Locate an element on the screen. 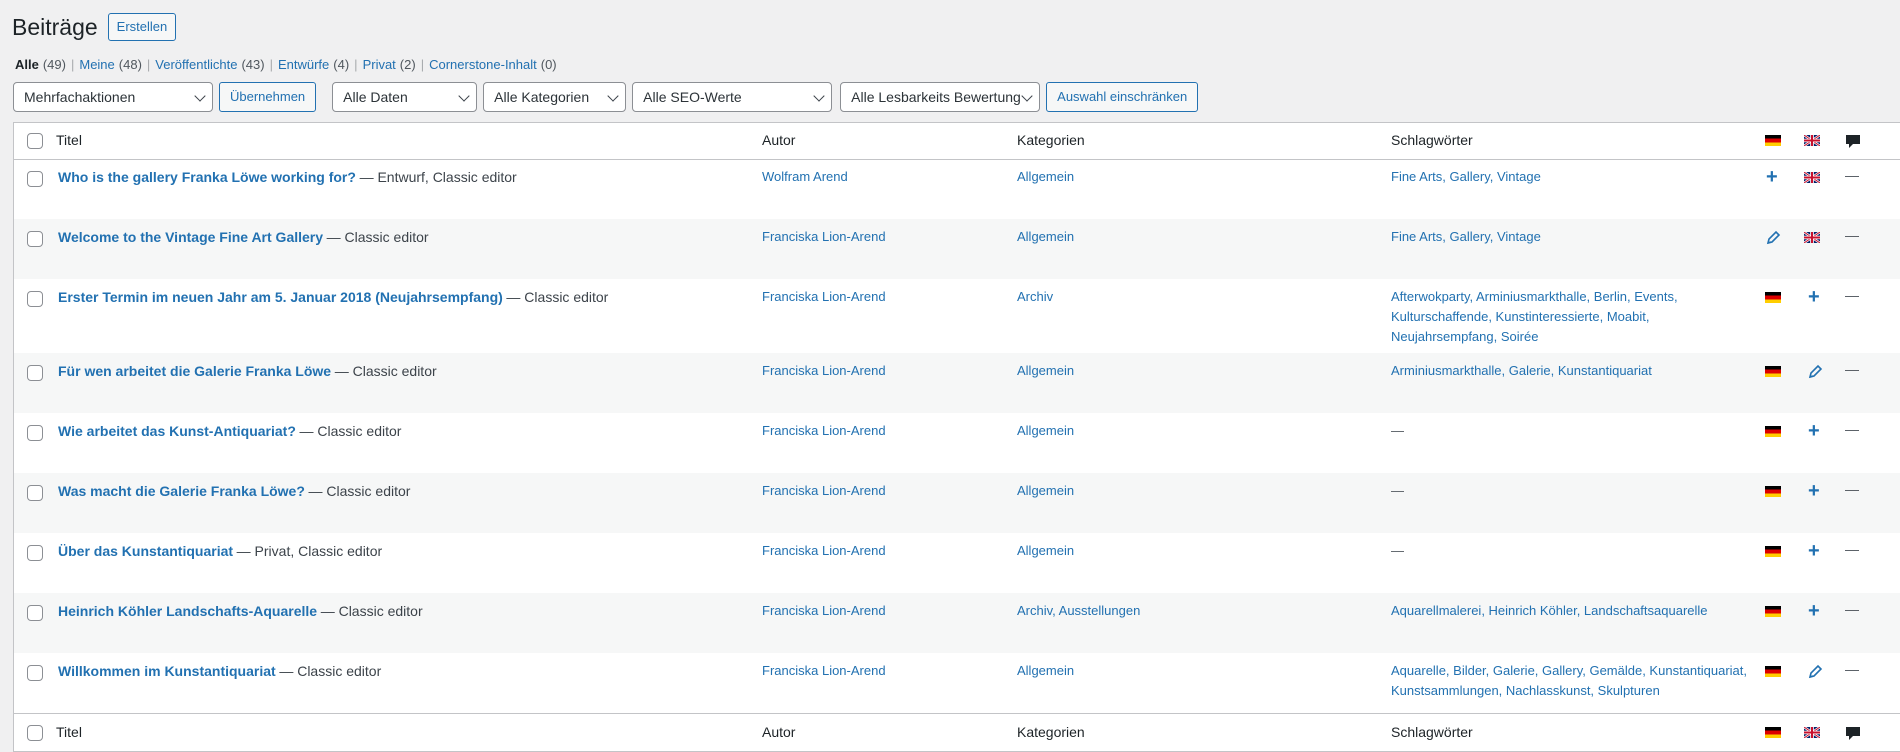 This screenshot has height=752, width=1900. post-title-link: Willkommen im Kunstantiquariat is located at coordinates (167, 671).